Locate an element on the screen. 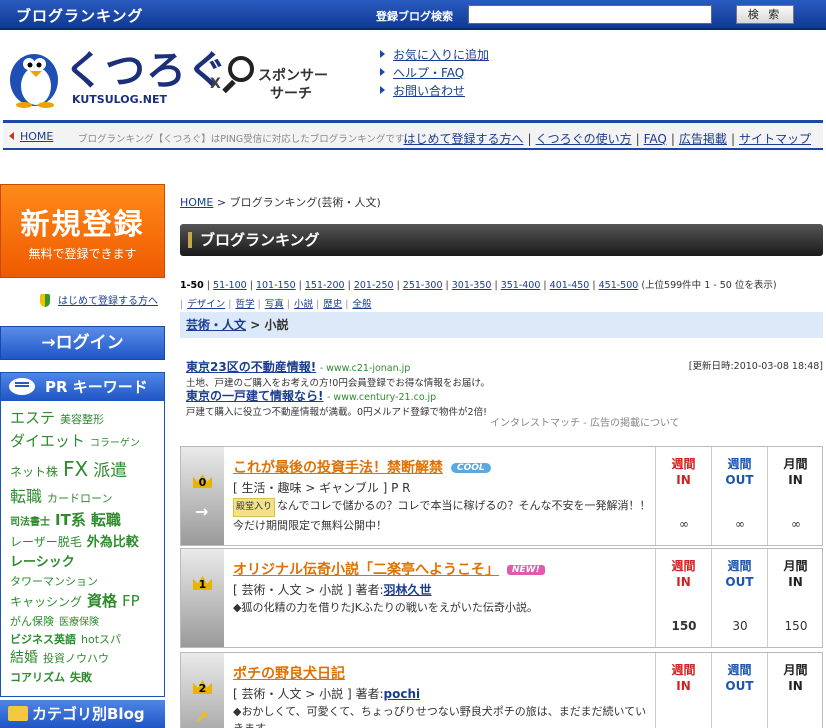 The image size is (826, 728). keyword-link: 失敗 is located at coordinates (81, 677).